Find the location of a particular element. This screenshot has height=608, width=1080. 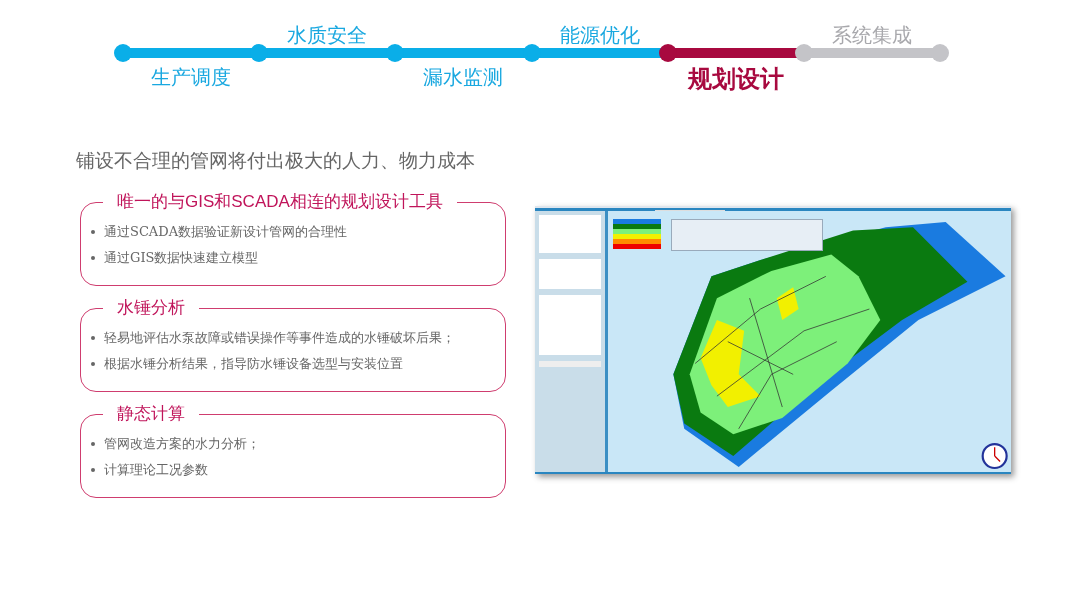

bullet-text: 通过SCADA数据验证新设计管网的合理性 is located at coordinates (226, 232).